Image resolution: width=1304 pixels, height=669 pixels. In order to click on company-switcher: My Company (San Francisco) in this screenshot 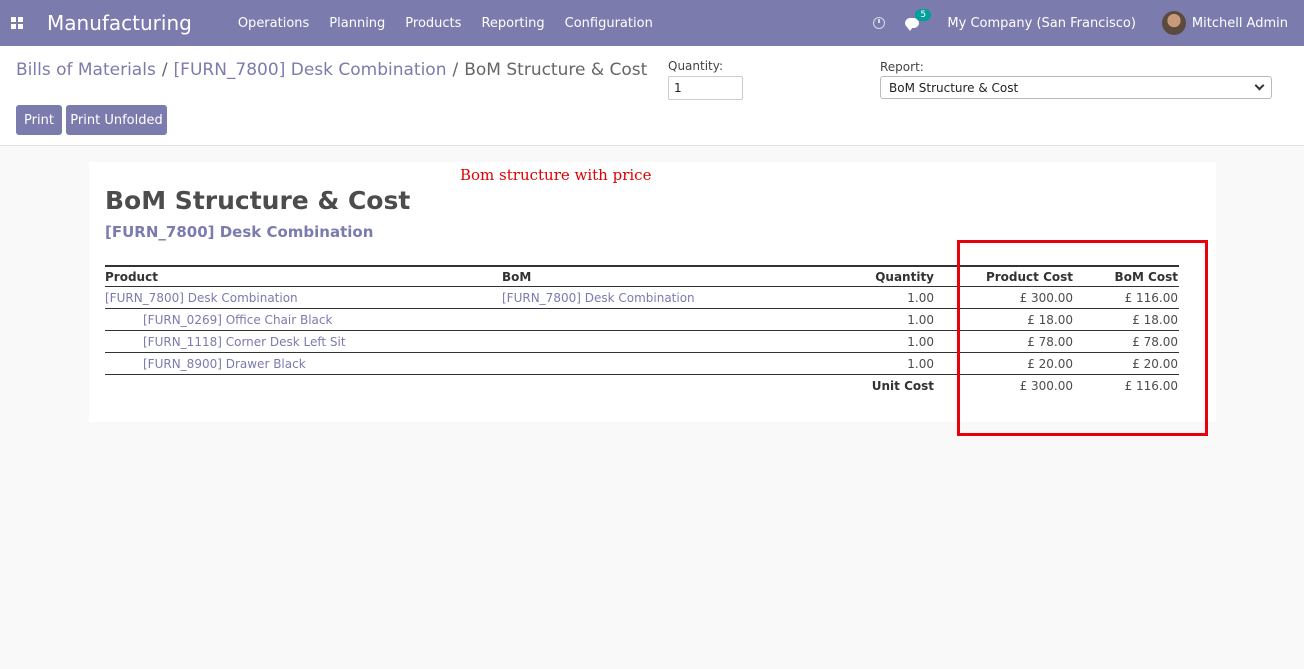, I will do `click(1041, 23)`.